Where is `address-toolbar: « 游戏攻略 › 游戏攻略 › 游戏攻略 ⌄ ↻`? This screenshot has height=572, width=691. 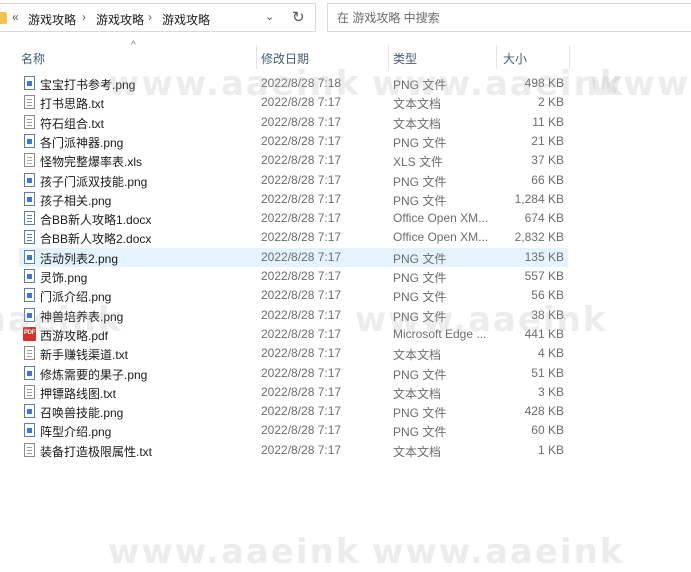 address-toolbar: « 游戏攻略 › 游戏攻略 › 游戏攻略 ⌄ ↻ is located at coordinates (345, 18).